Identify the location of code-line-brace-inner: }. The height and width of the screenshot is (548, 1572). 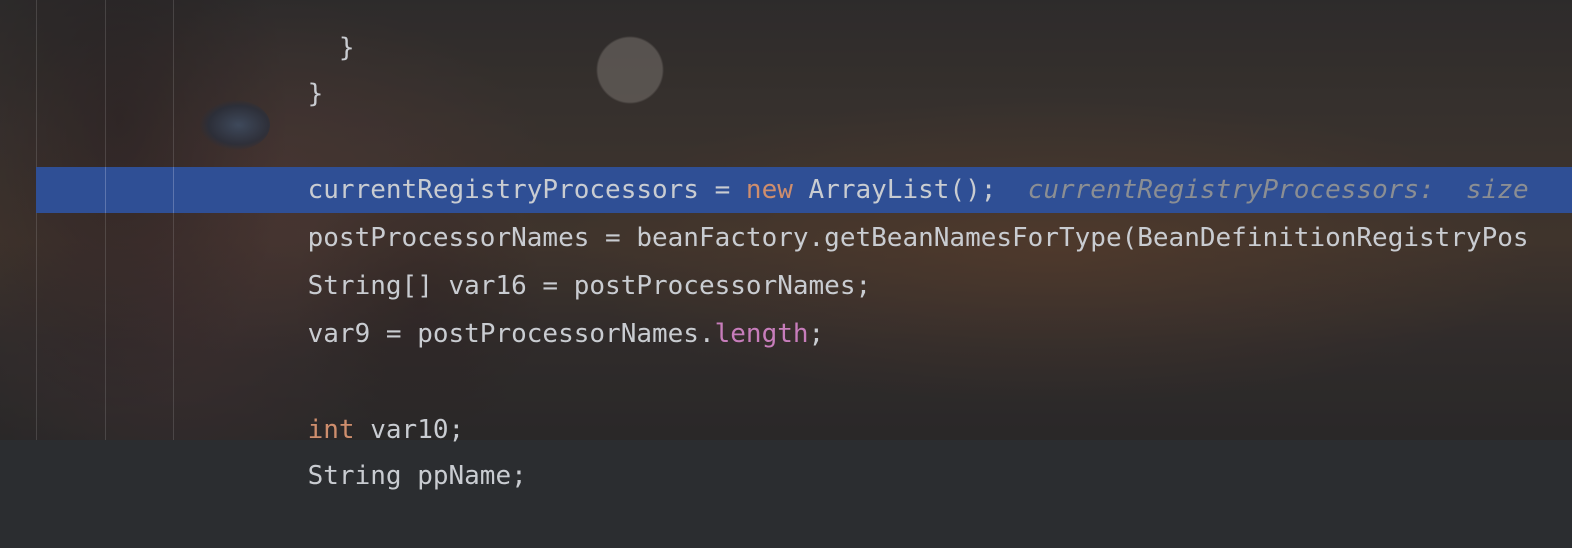
(300, 31).